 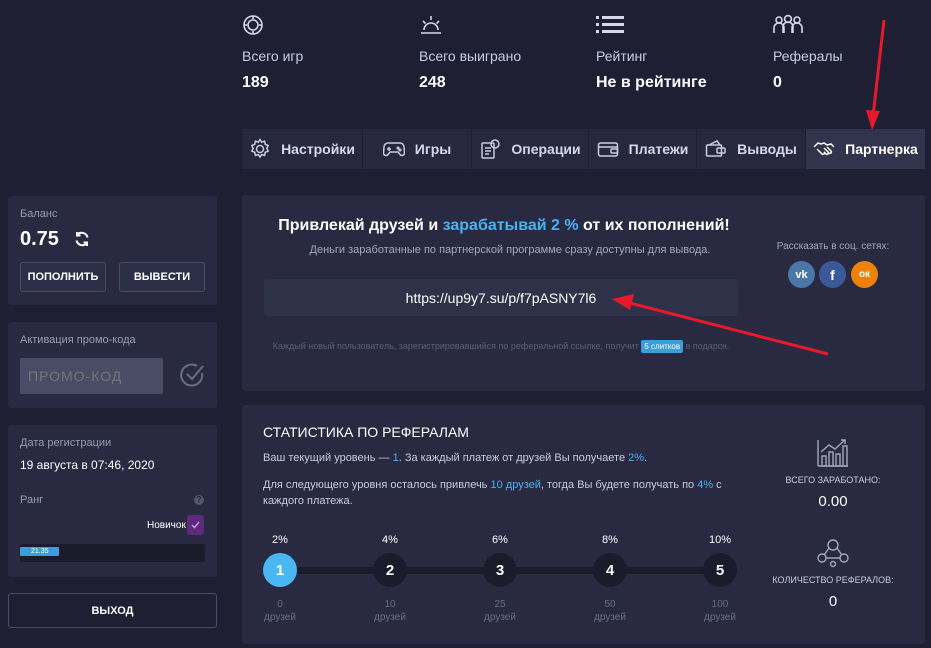 I want to click on level-percent: 4%, so click(x=390, y=540).